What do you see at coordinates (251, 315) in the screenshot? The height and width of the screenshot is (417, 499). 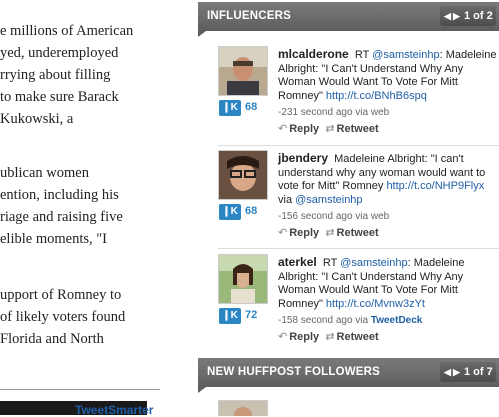 I see `klout-score-value: 72` at bounding box center [251, 315].